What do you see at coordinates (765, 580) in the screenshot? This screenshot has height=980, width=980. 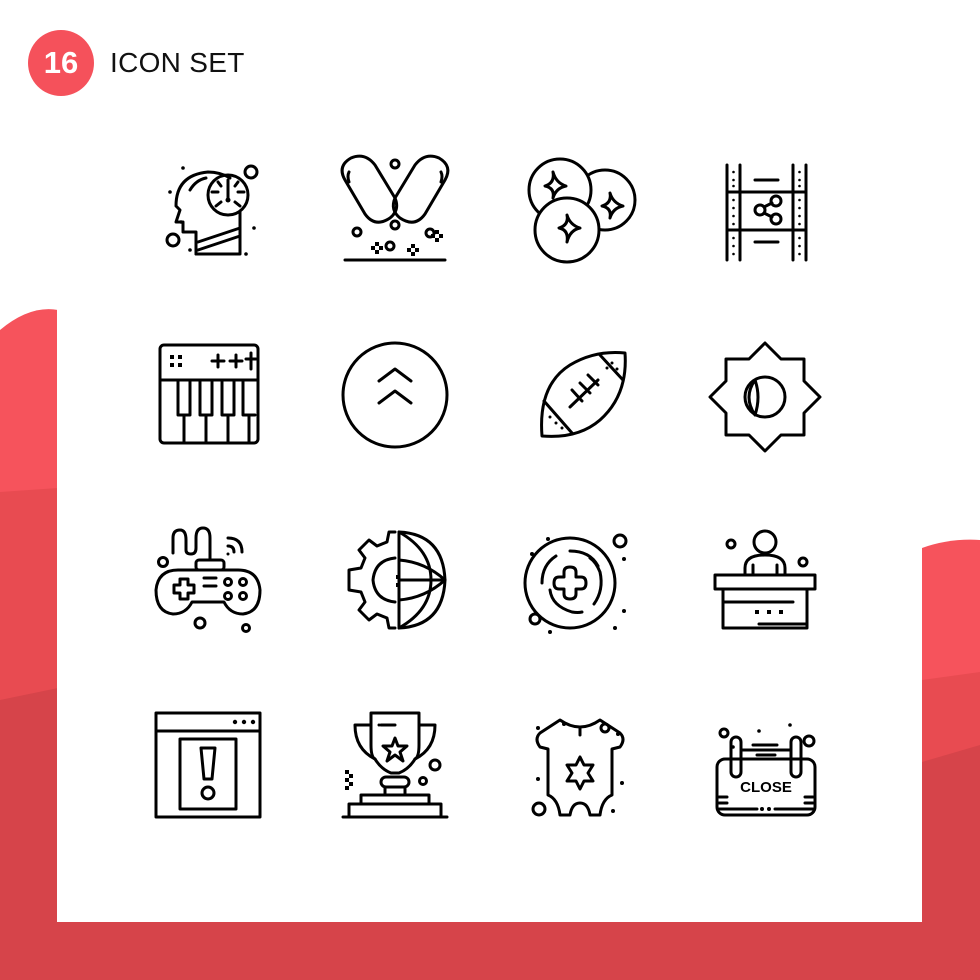 I see `reception-desk-icon` at bounding box center [765, 580].